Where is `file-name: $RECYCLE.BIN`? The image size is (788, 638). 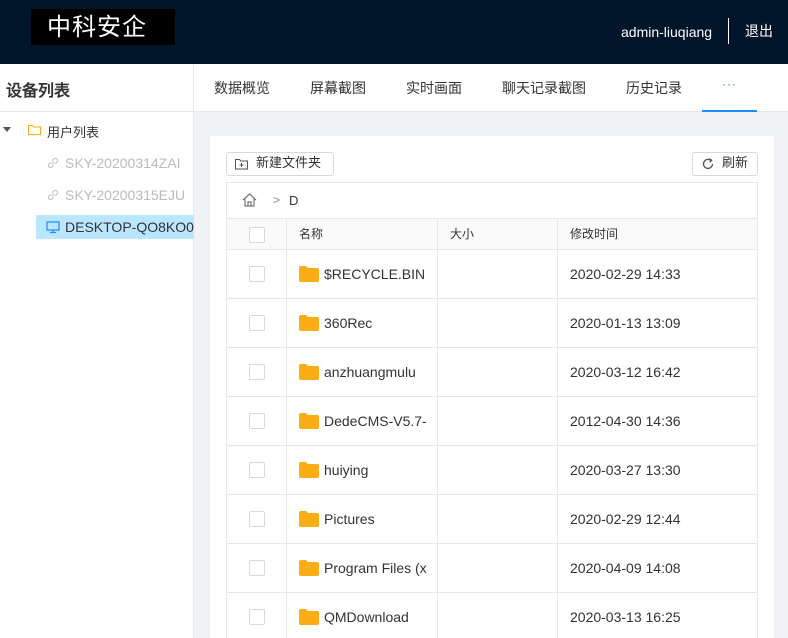
file-name: $RECYCLE.BIN is located at coordinates (380, 274).